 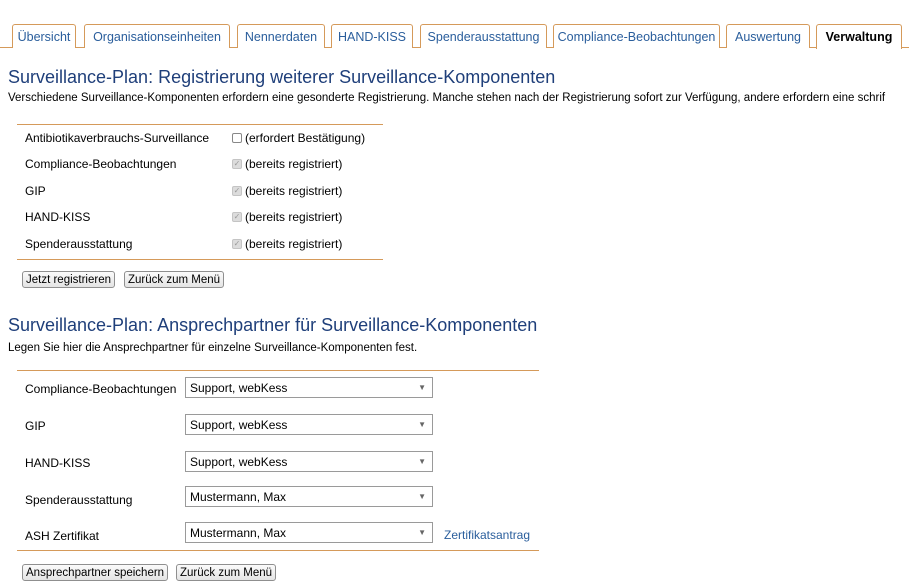 What do you see at coordinates (58, 463) in the screenshot?
I see `contact-row-label: HAND-KISS` at bounding box center [58, 463].